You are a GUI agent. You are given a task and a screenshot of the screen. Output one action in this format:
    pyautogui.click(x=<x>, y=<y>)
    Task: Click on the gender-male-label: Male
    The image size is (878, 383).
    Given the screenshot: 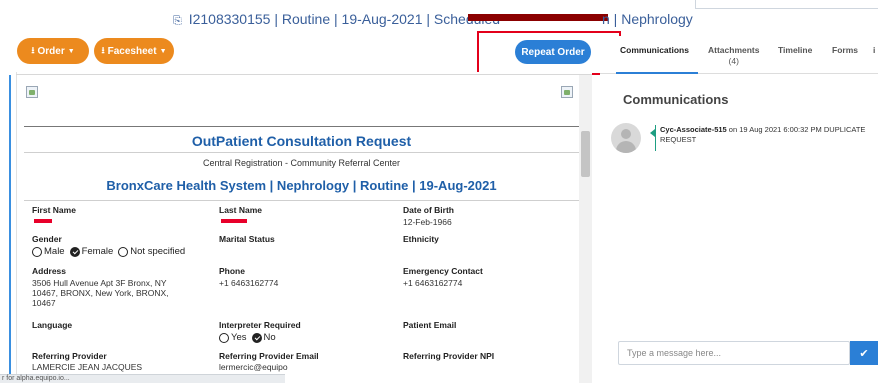 What is the action you would take?
    pyautogui.click(x=54, y=251)
    